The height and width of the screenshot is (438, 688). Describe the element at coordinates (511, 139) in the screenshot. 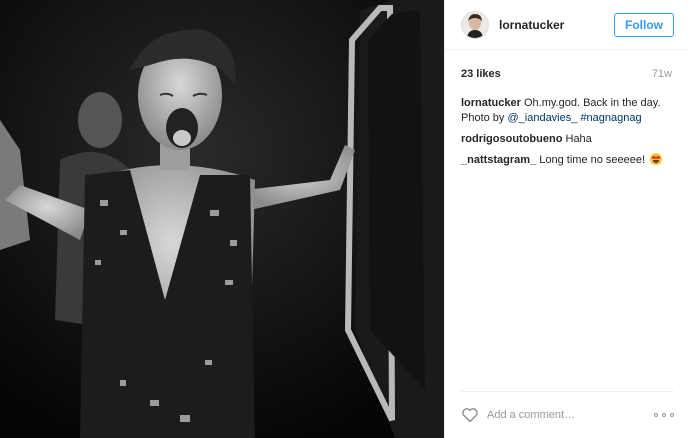

I see `comment-username: rodrigosoutobueno` at that location.